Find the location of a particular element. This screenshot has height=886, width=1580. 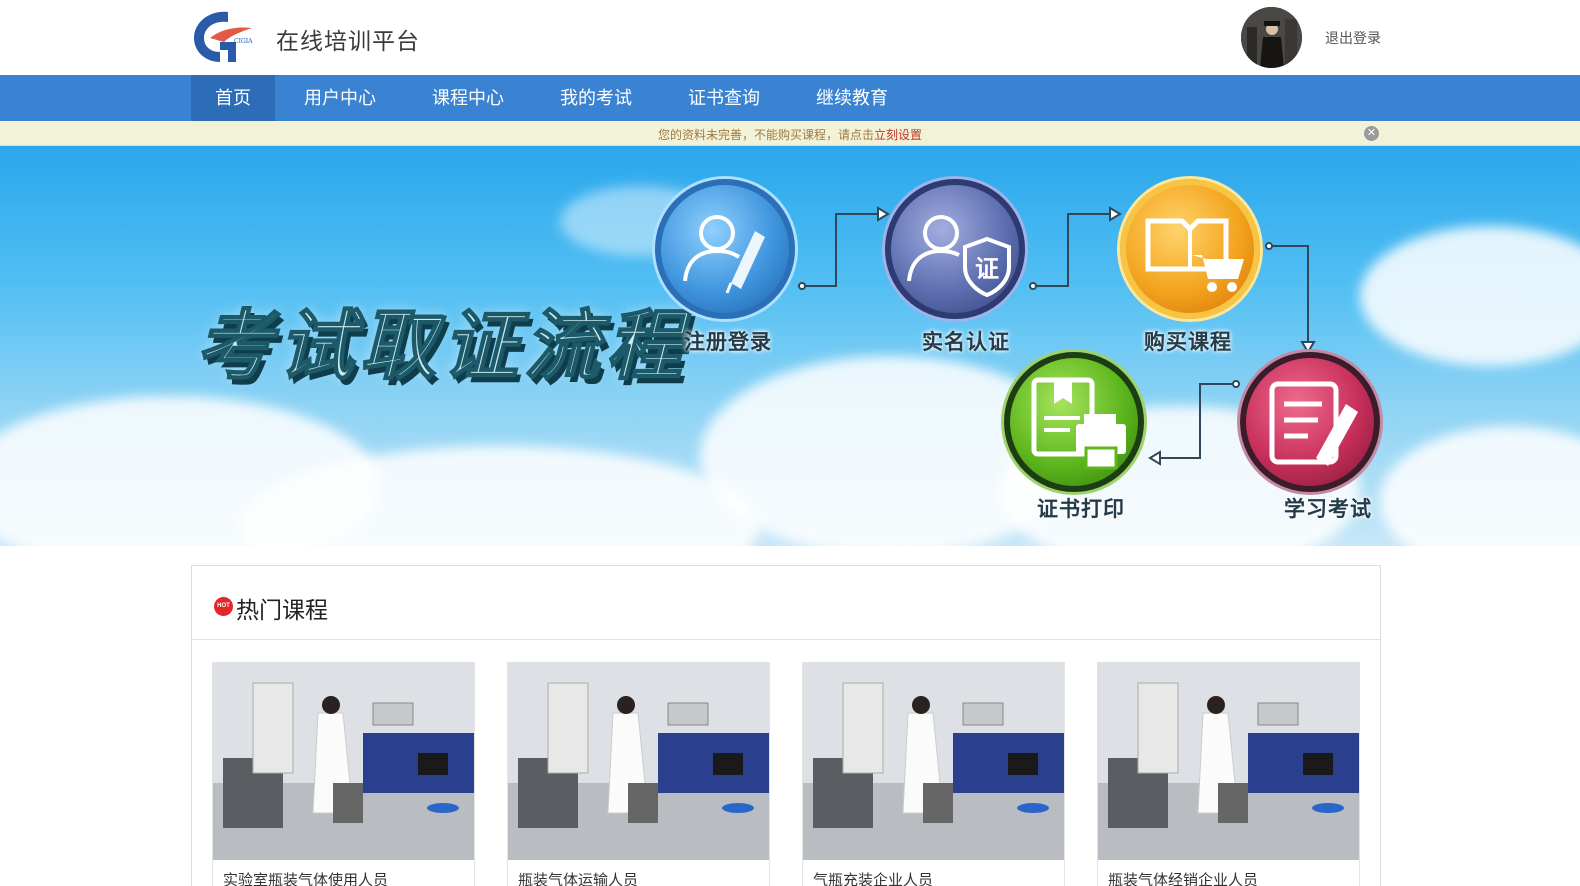

course-card: 实验室瓶装气体使用人员 is located at coordinates (343, 774).